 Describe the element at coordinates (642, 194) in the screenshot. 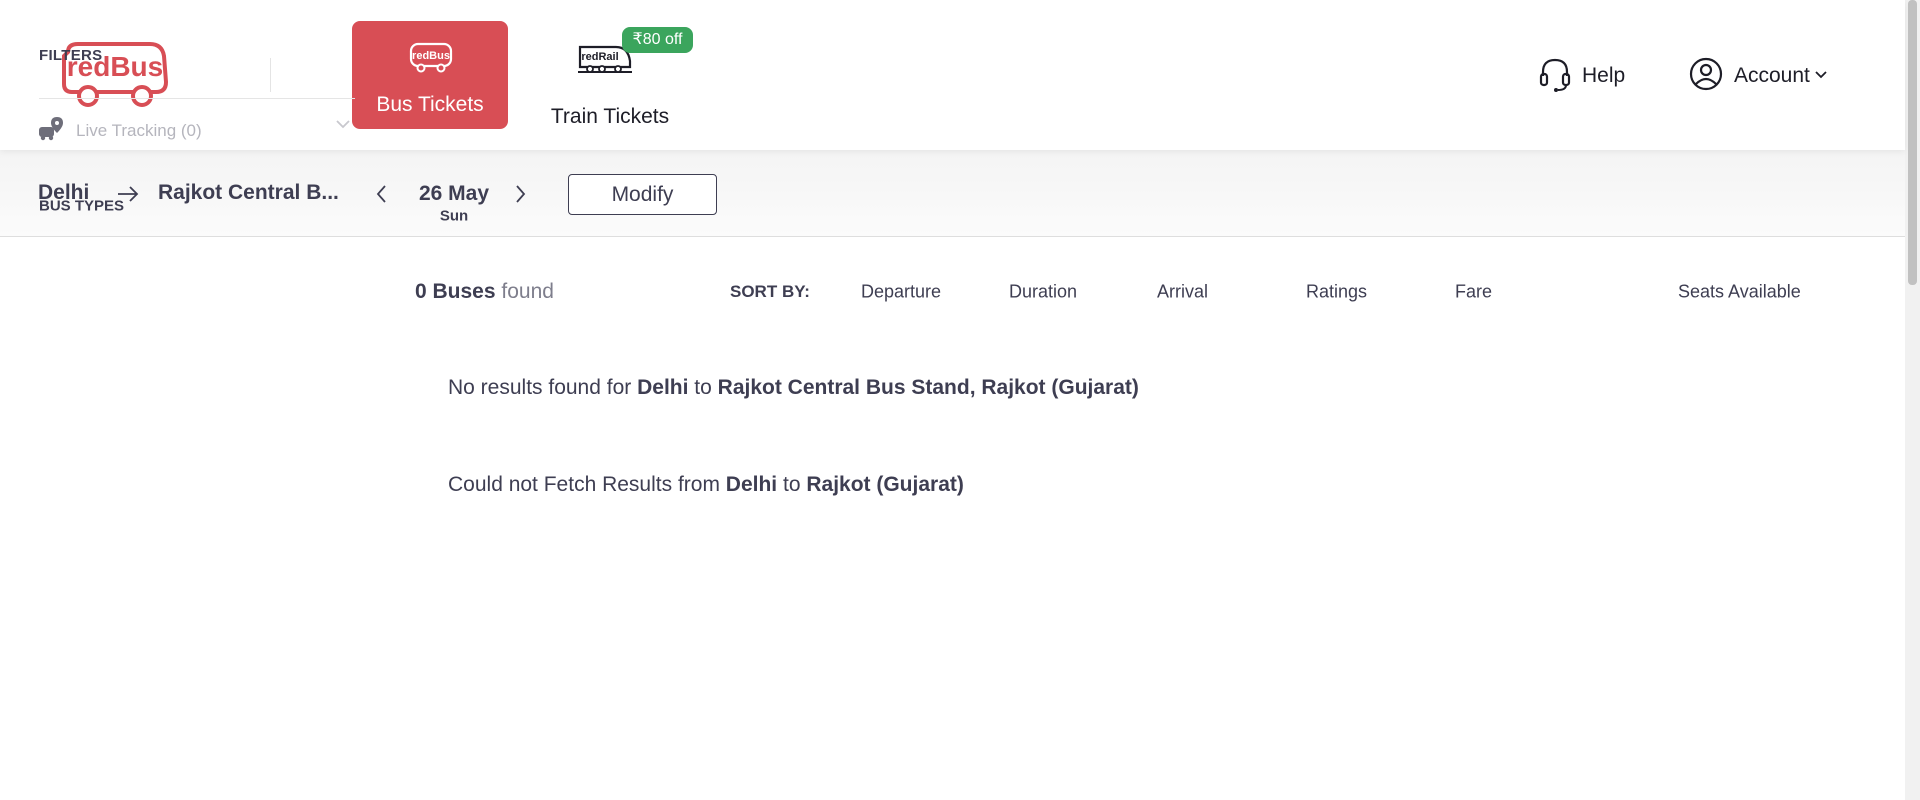

I see `modify-button: Modify` at that location.